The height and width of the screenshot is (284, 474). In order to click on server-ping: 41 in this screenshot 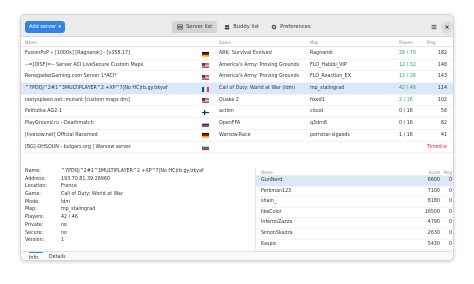, I will do `click(443, 135)`.